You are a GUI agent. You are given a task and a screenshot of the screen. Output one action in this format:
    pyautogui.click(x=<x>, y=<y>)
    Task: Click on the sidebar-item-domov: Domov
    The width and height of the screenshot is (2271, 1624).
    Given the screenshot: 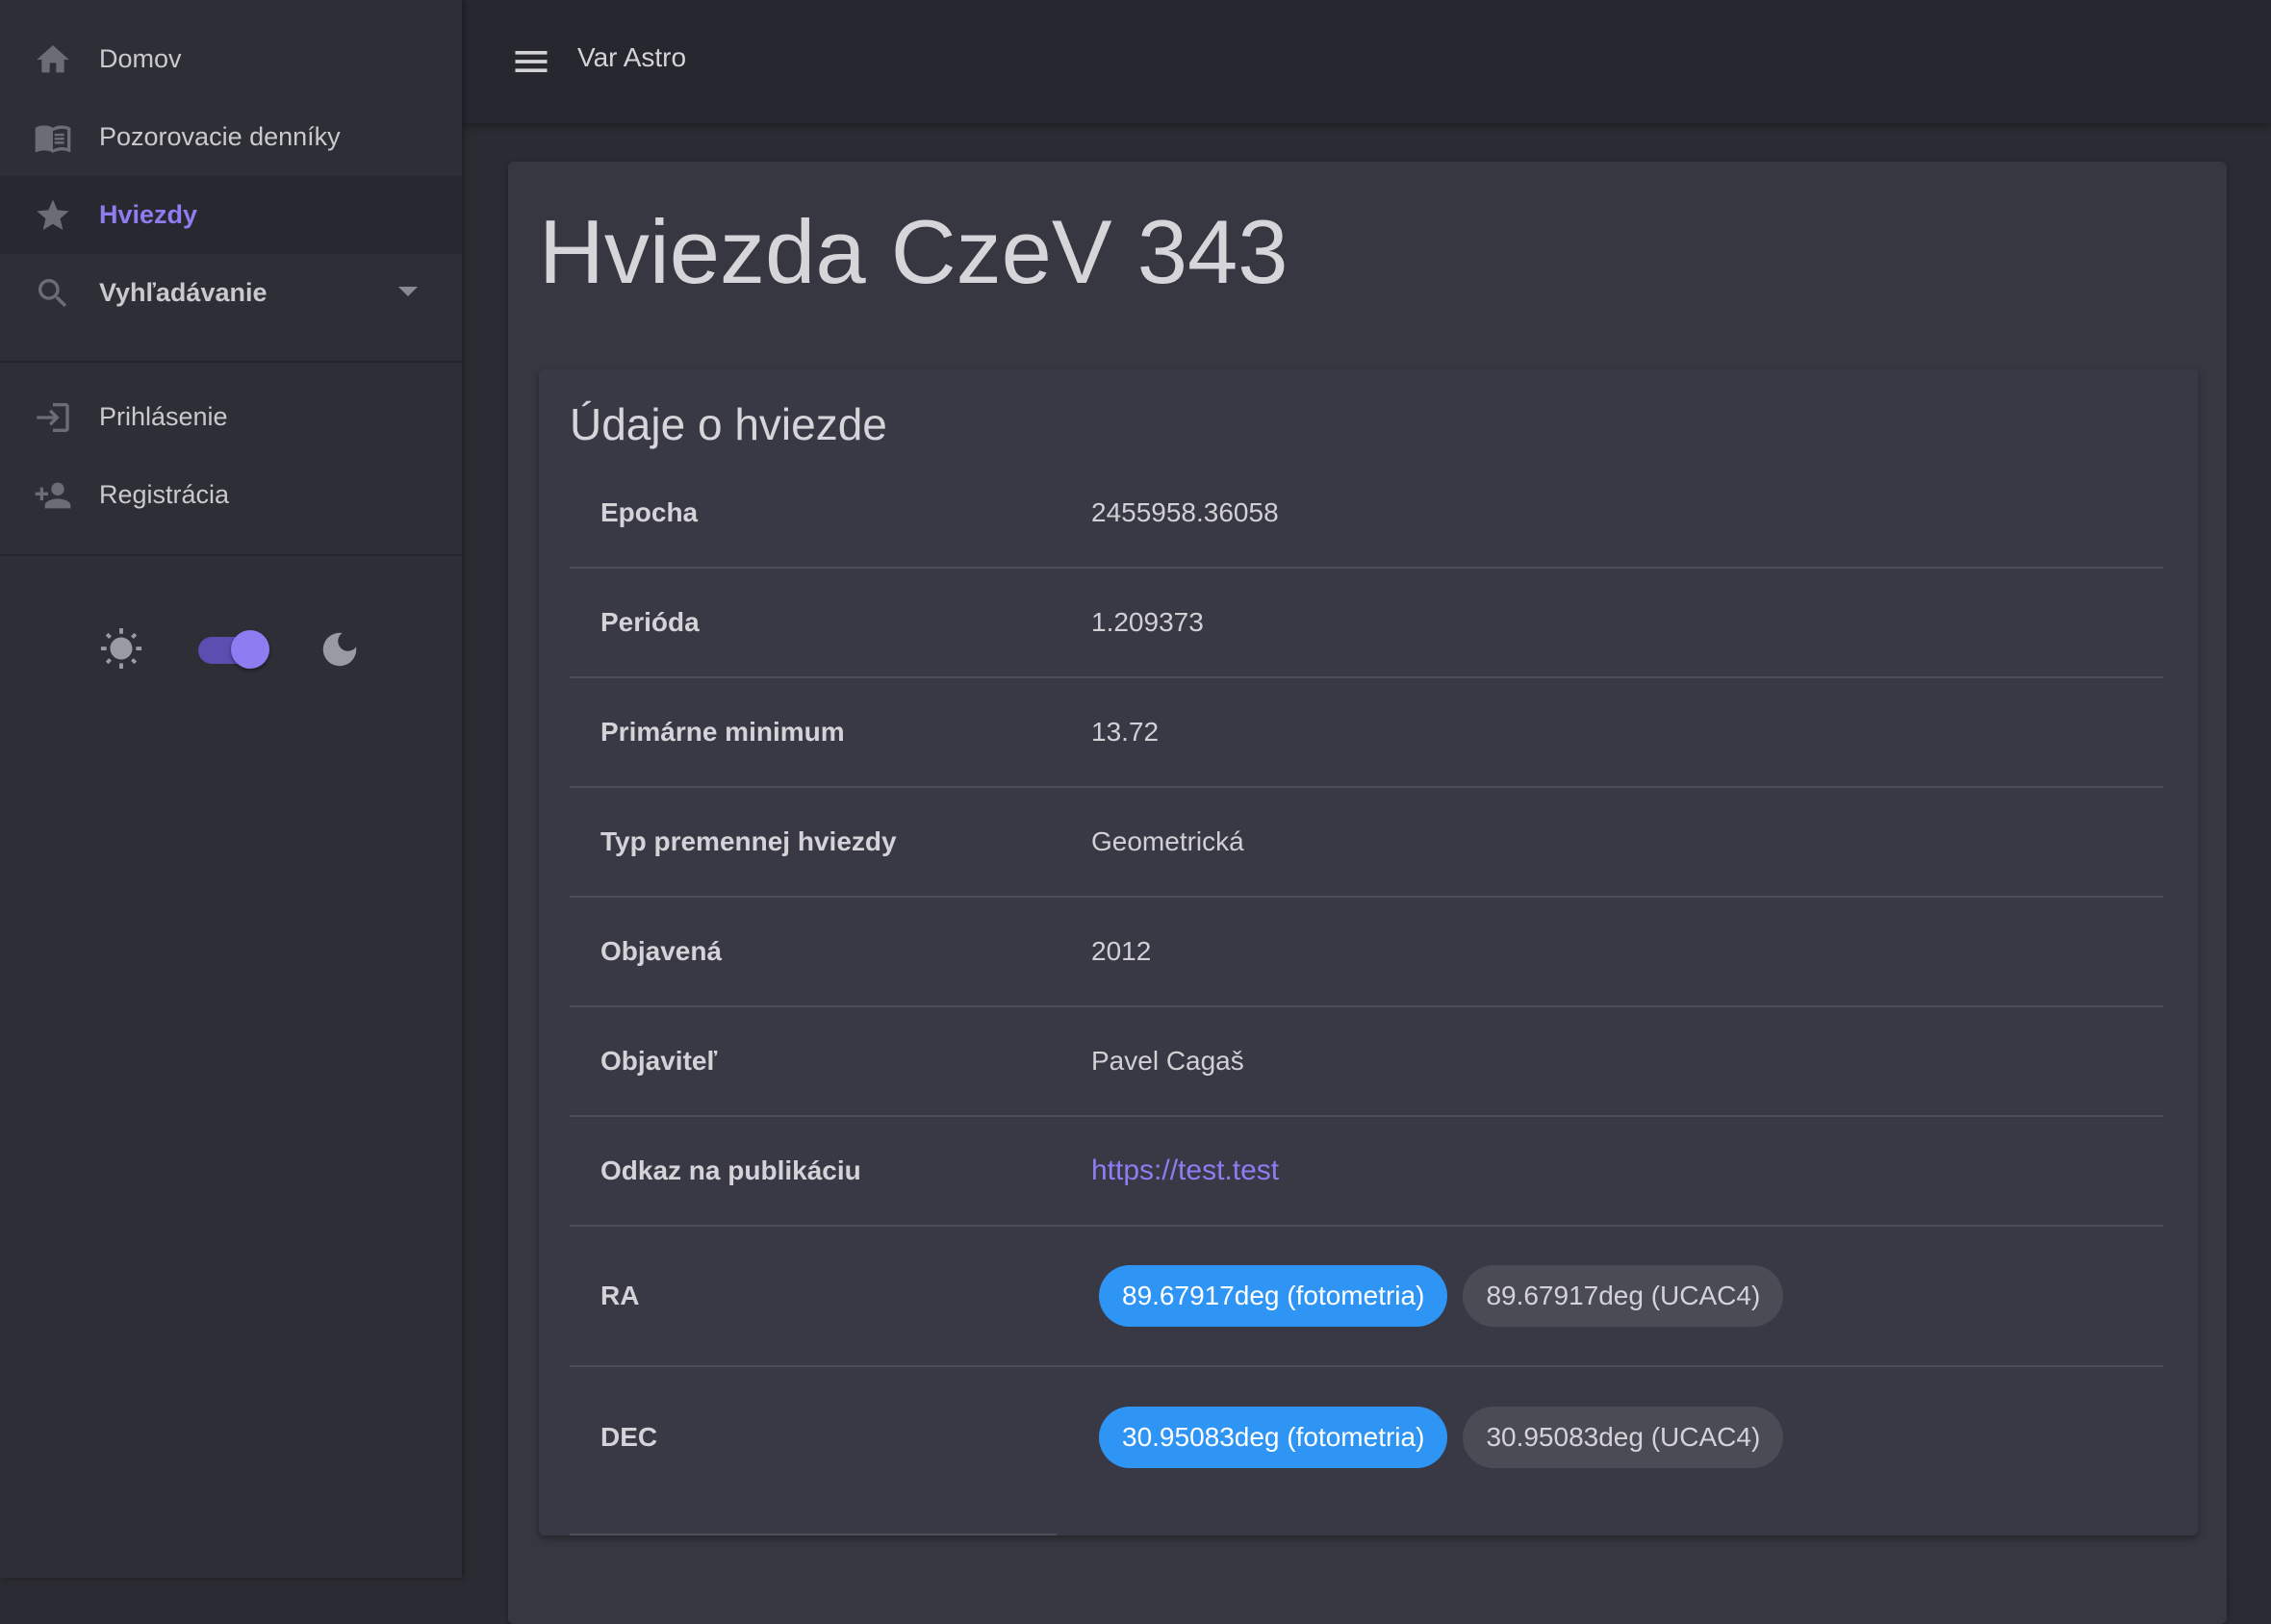 What is the action you would take?
    pyautogui.click(x=231, y=59)
    